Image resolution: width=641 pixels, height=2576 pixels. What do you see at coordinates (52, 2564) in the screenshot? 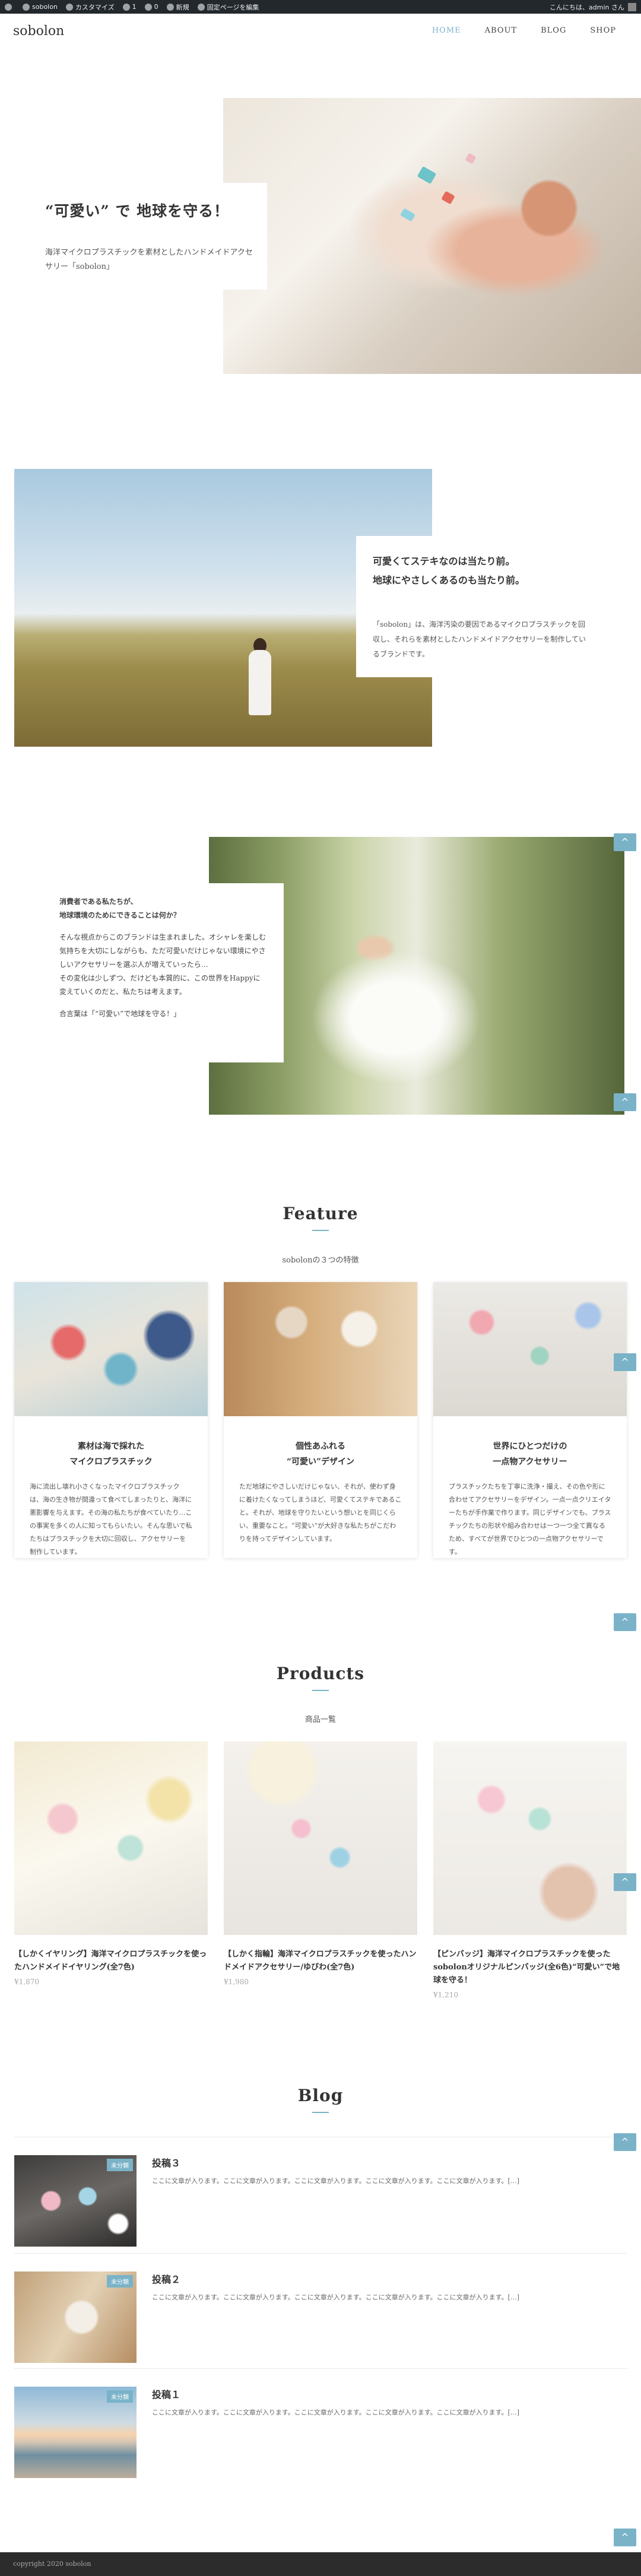
I see `copyright-text: copyright 2020 sobolon` at bounding box center [52, 2564].